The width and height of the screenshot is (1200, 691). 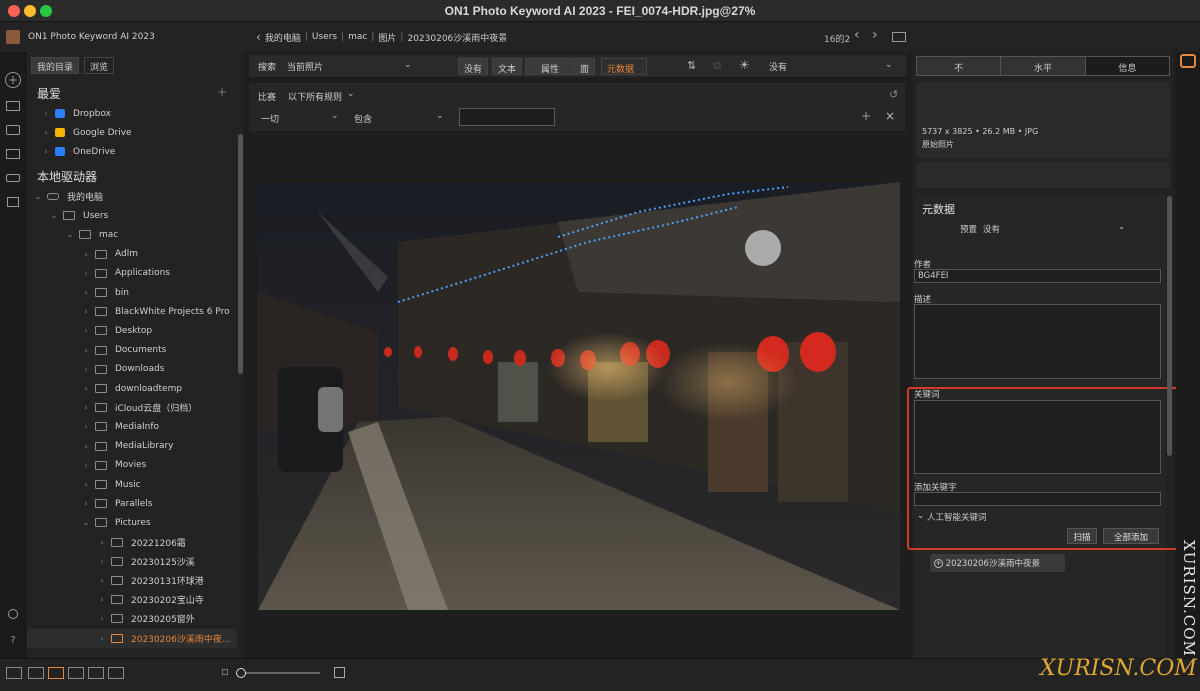 What do you see at coordinates (132, 132) in the screenshot?
I see `favorite-item: › Google Drive` at bounding box center [132, 132].